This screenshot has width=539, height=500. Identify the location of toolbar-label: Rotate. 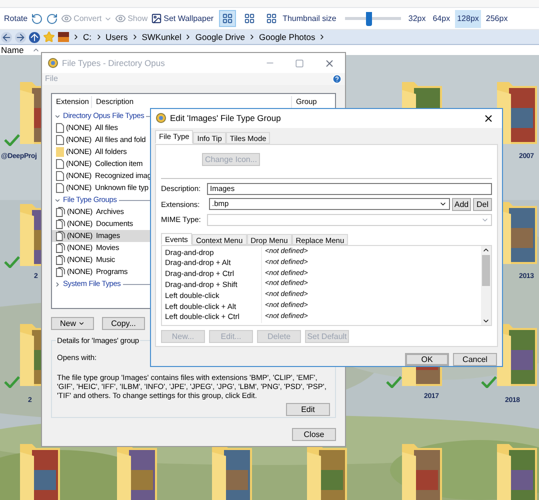
(16, 18).